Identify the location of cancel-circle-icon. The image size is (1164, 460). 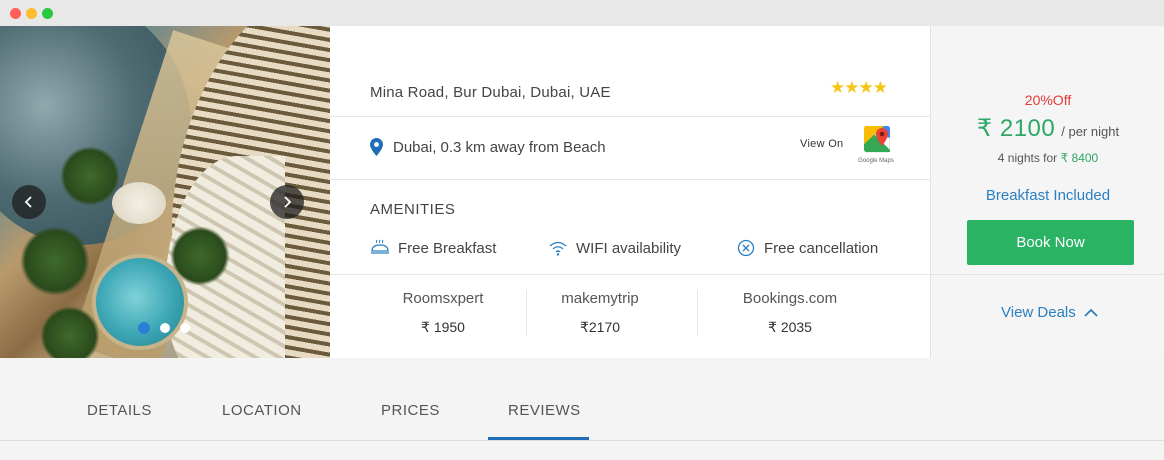
(746, 248).